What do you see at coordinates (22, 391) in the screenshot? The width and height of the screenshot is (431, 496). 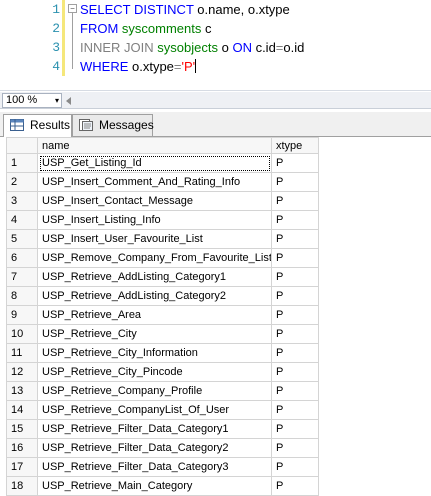 I see `row-number-cell: 13` at bounding box center [22, 391].